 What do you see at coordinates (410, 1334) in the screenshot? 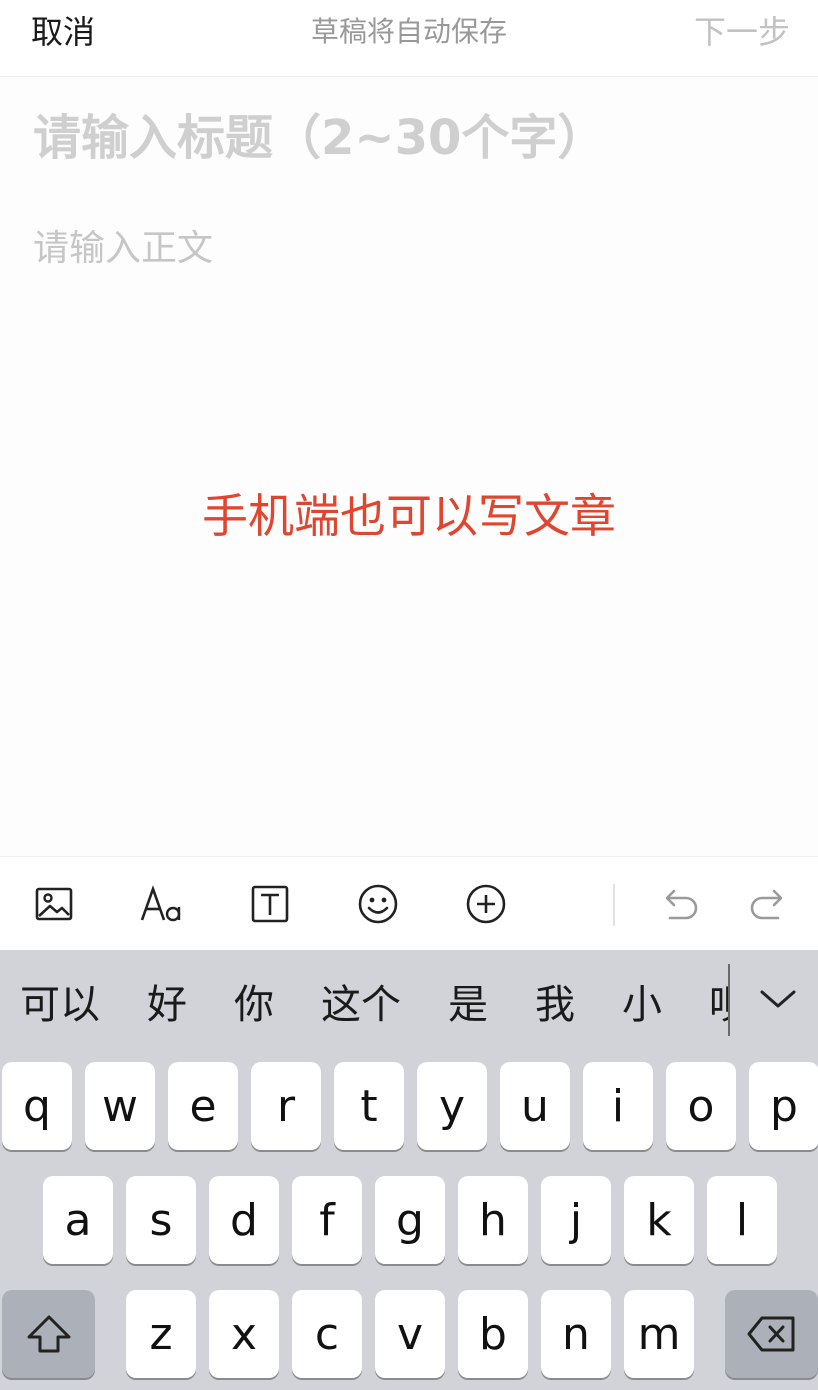
I see `key-v: v` at bounding box center [410, 1334].